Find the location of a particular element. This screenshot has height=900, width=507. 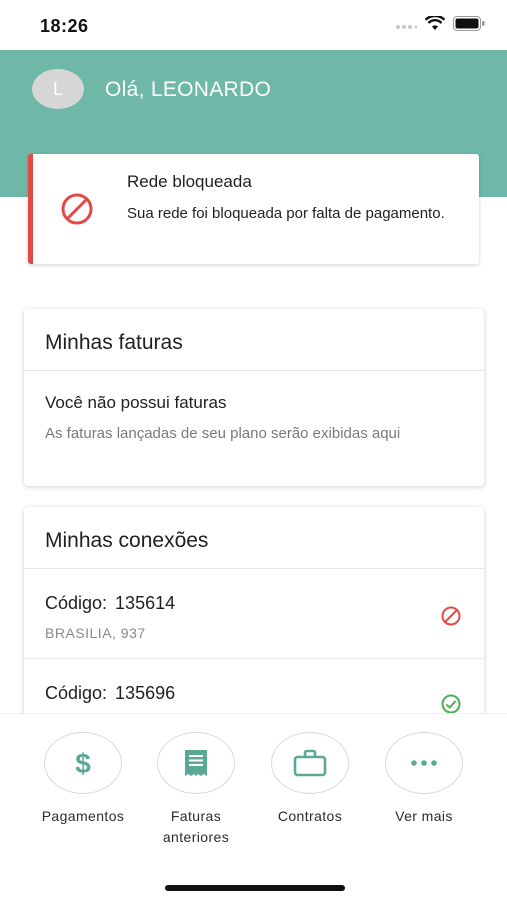

nav-more: Ver mais is located at coordinates (424, 779).